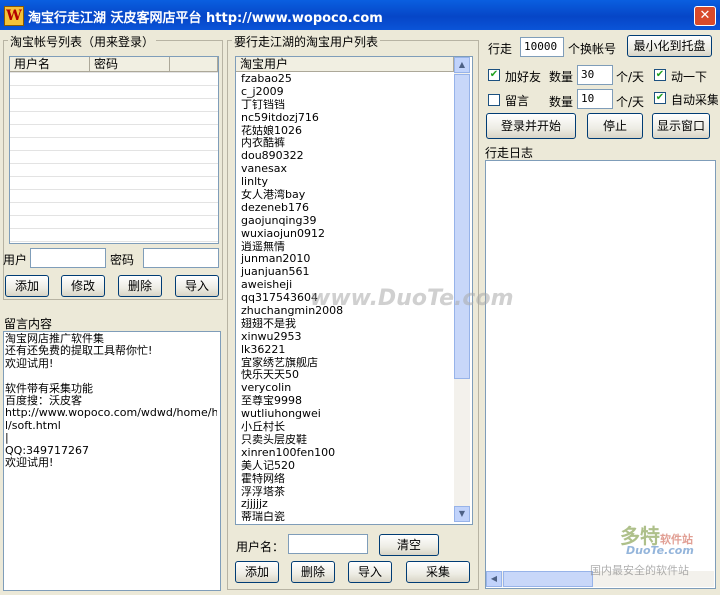 This screenshot has width=720, height=595. Describe the element at coordinates (346, 247) in the screenshot. I see `list-item: 逍遥無情` at that location.